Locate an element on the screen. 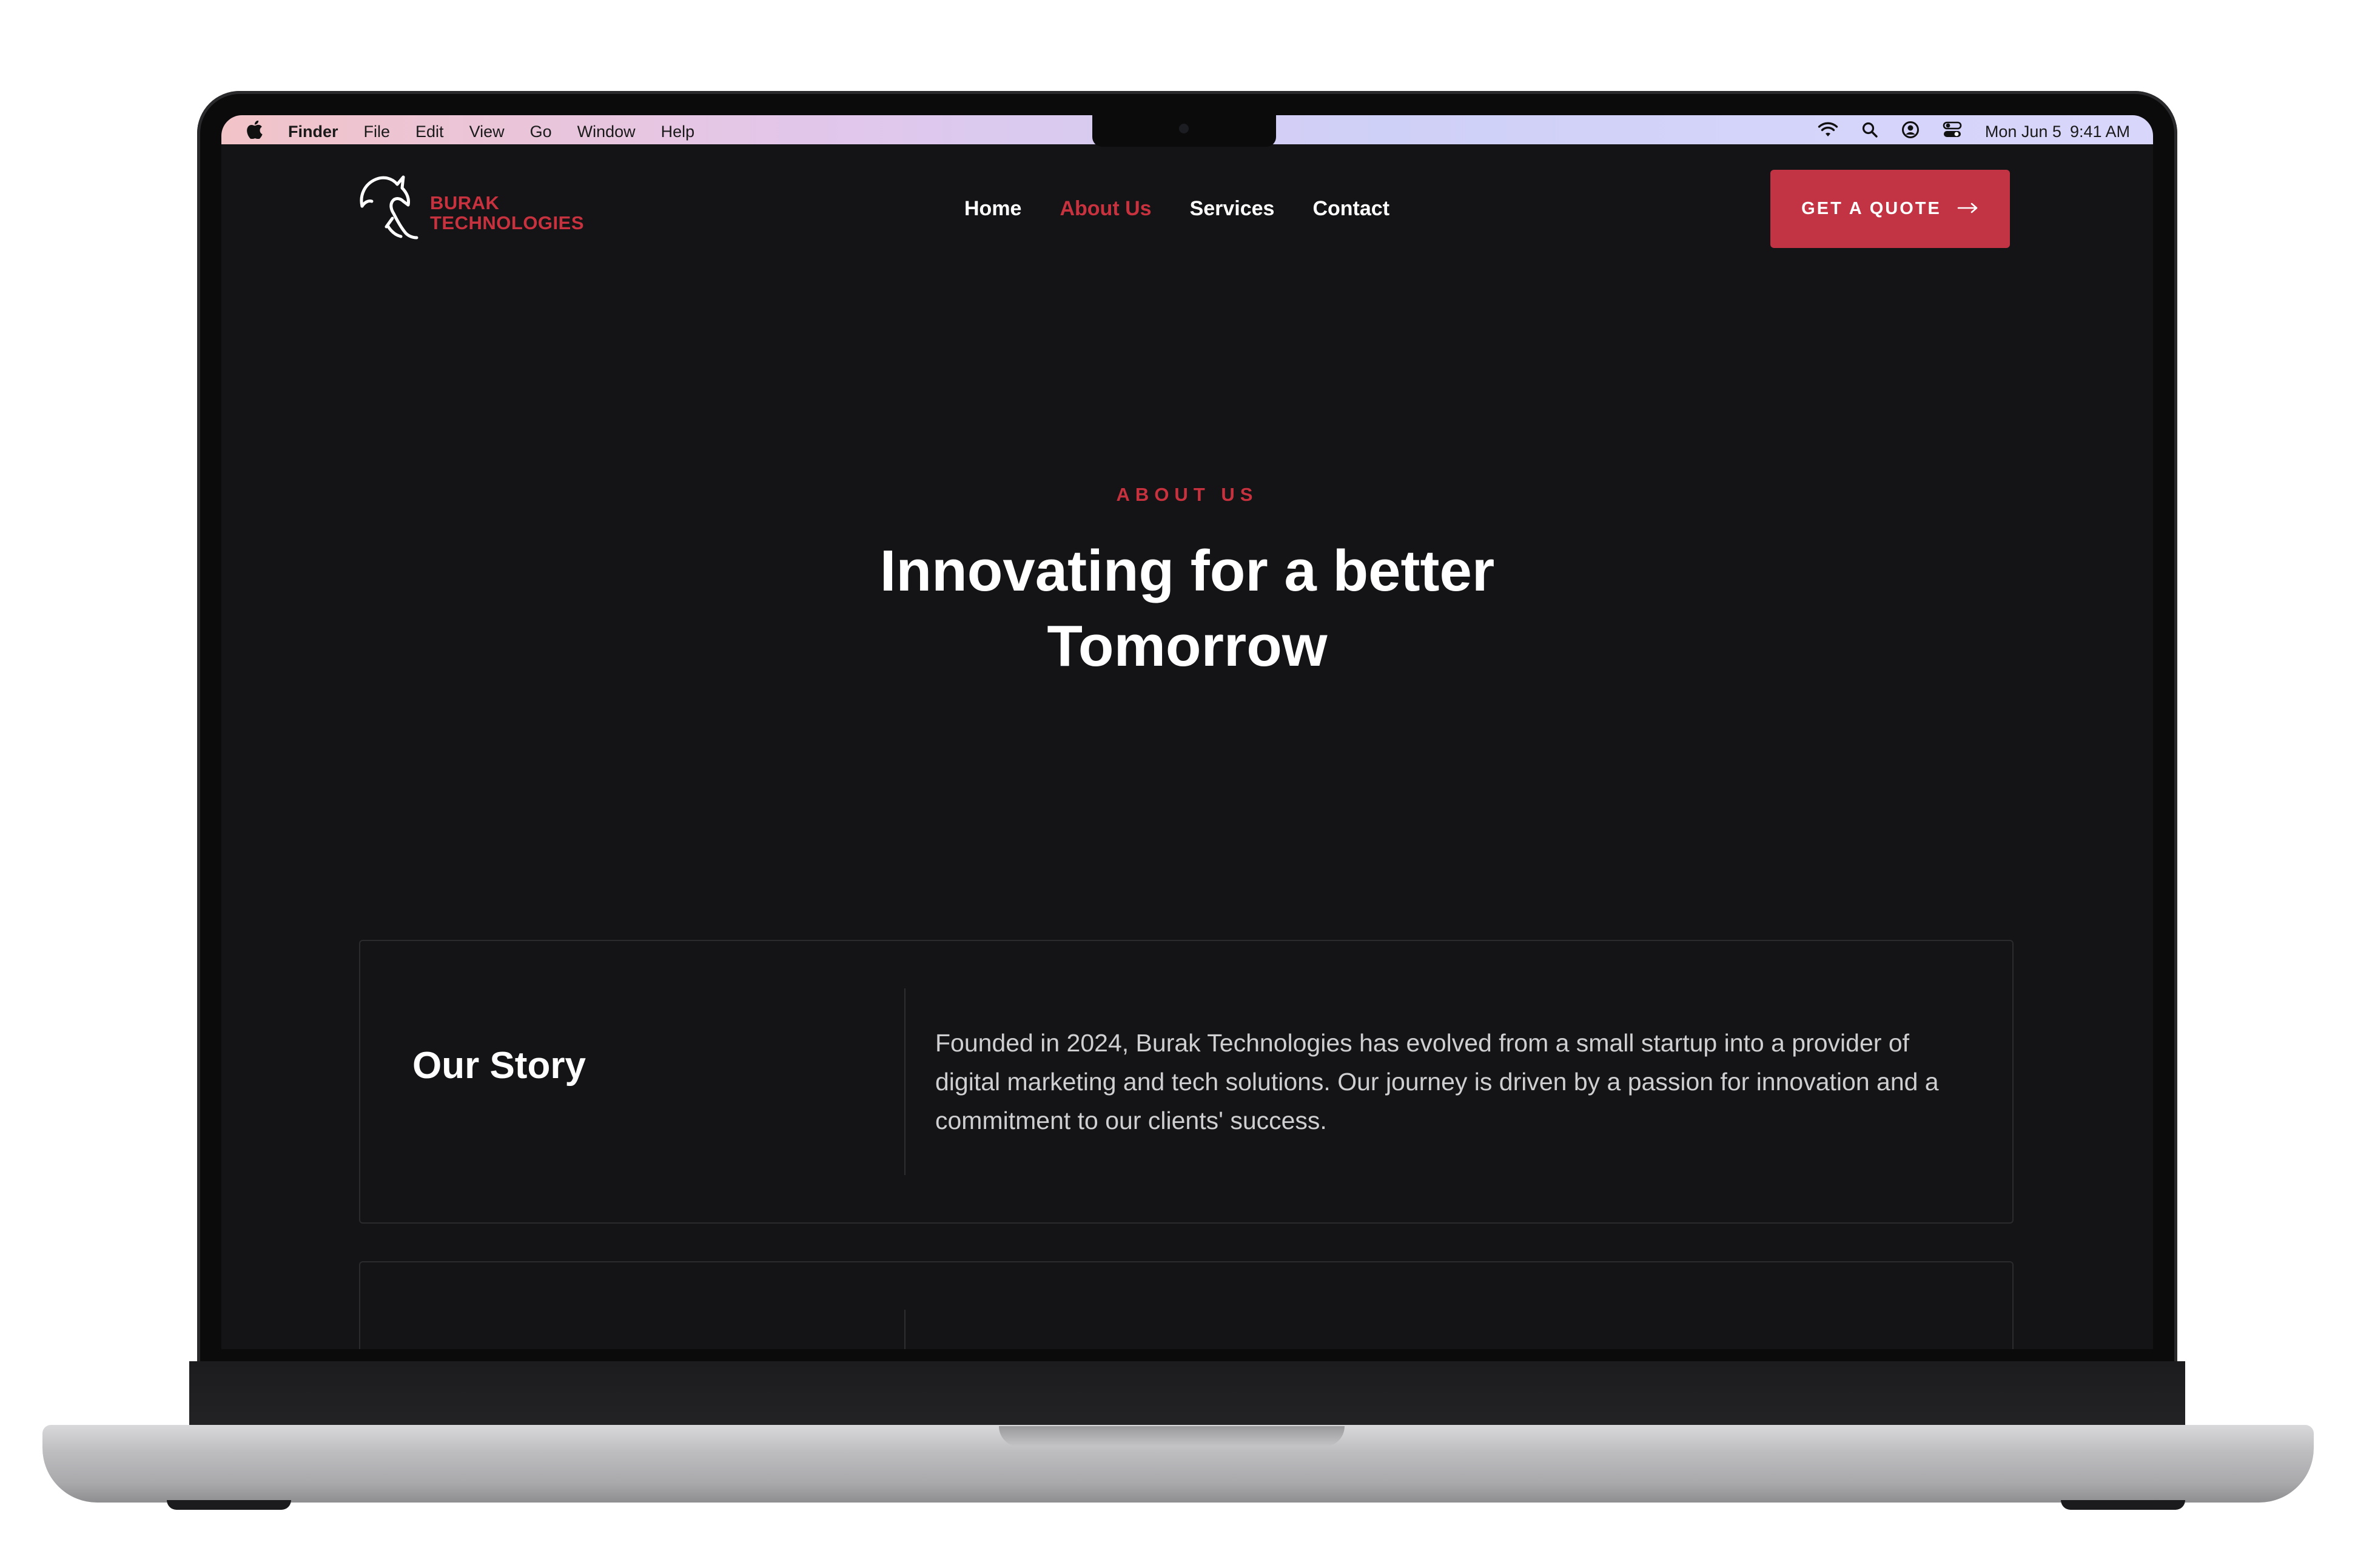 This screenshot has height=1568, width=2355. control-center-icon is located at coordinates (1953, 131).